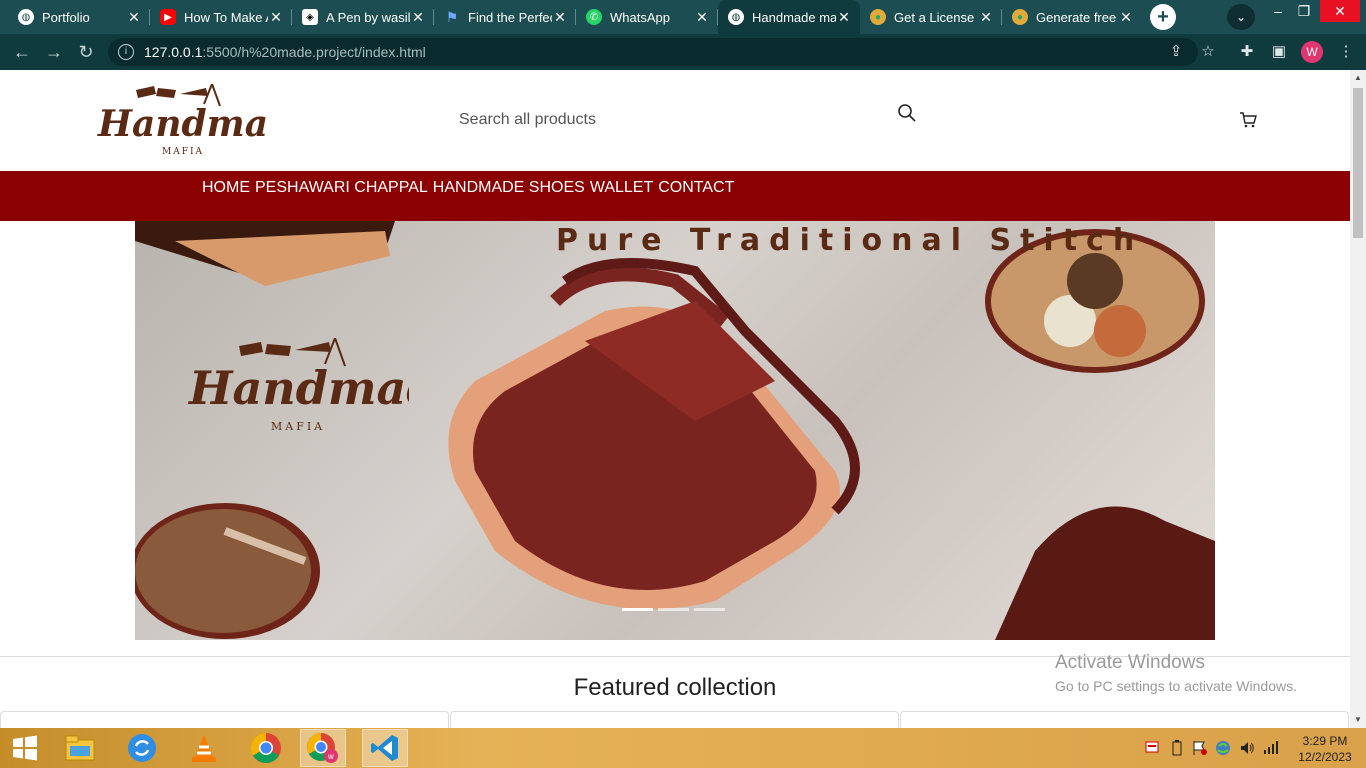  I want to click on watermark-subtitle: Go to PC settings to activate Windows., so click(1176, 686).